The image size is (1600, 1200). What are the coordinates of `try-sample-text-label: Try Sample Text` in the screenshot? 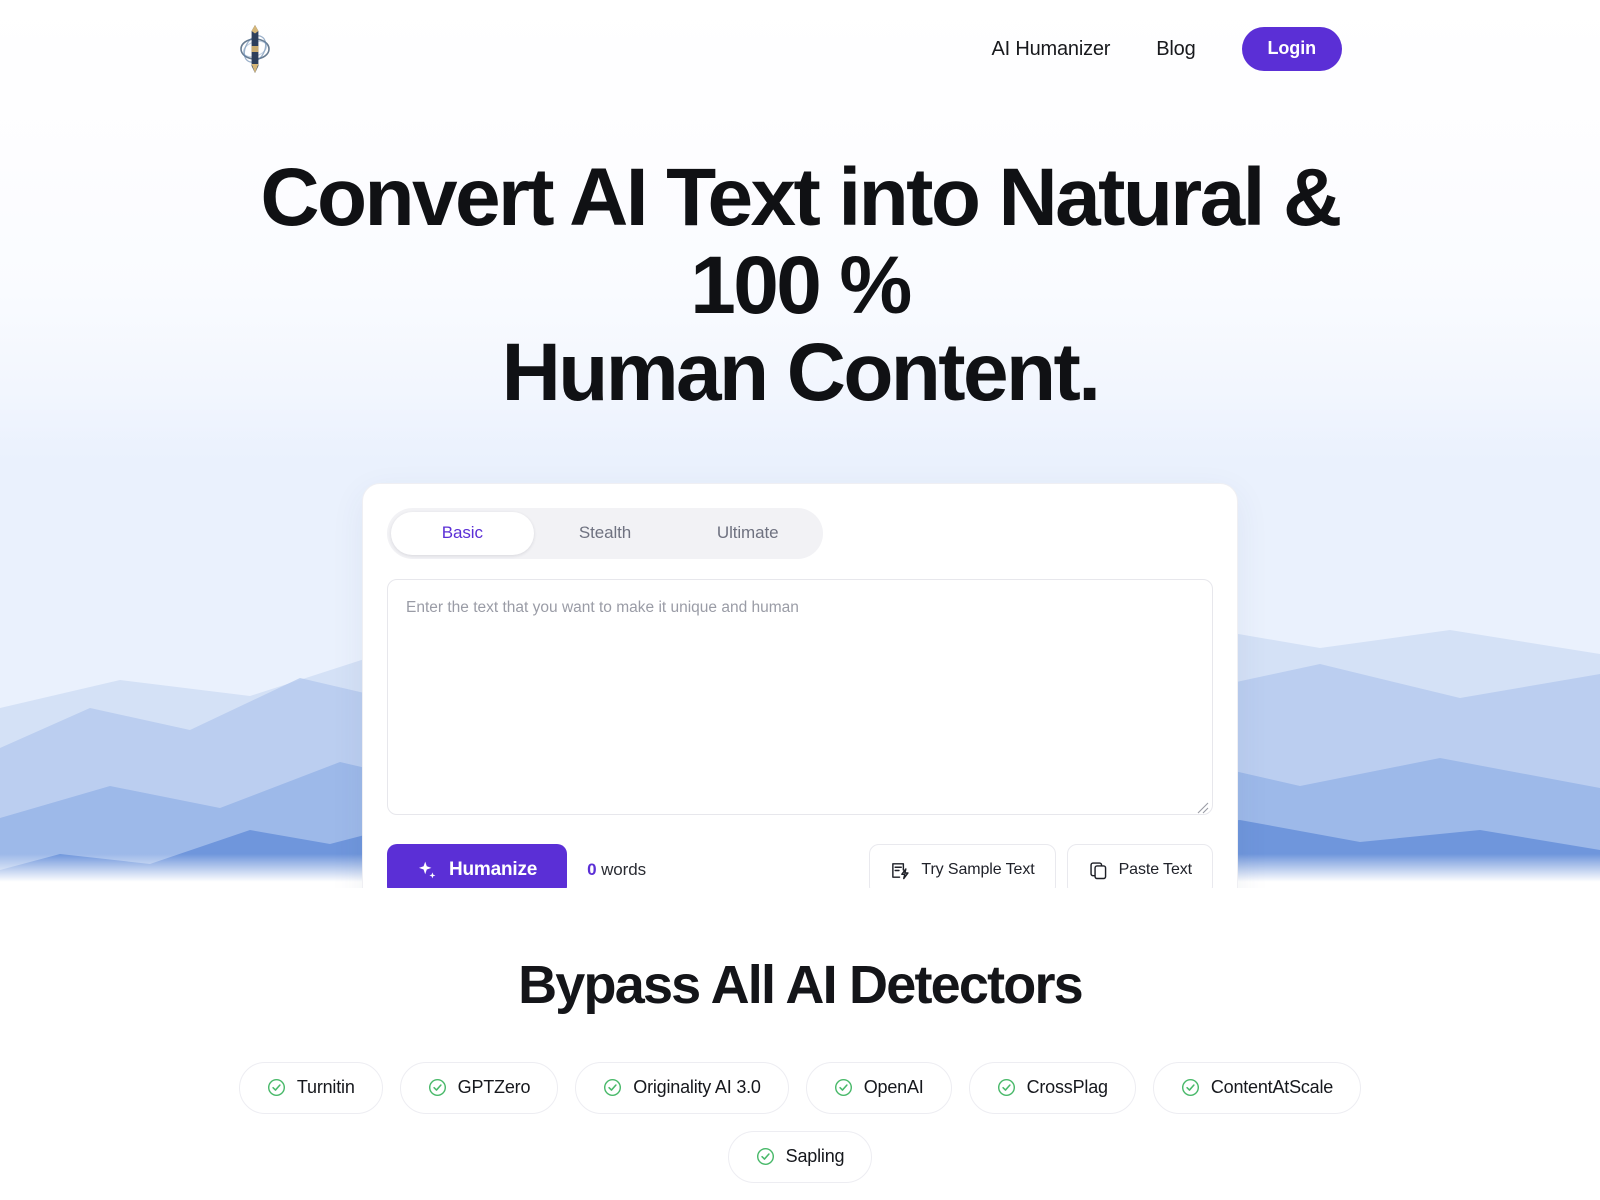 It's located at (978, 870).